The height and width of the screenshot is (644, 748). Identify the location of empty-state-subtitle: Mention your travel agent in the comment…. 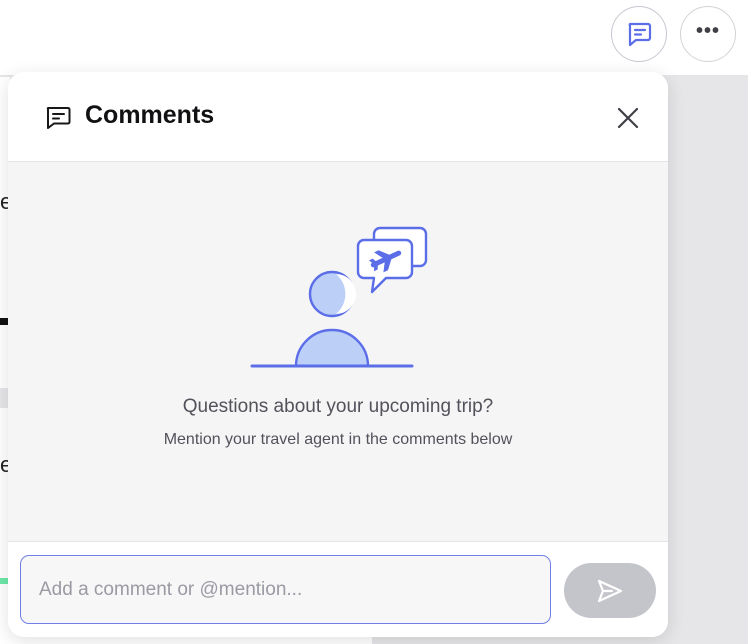
(338, 439).